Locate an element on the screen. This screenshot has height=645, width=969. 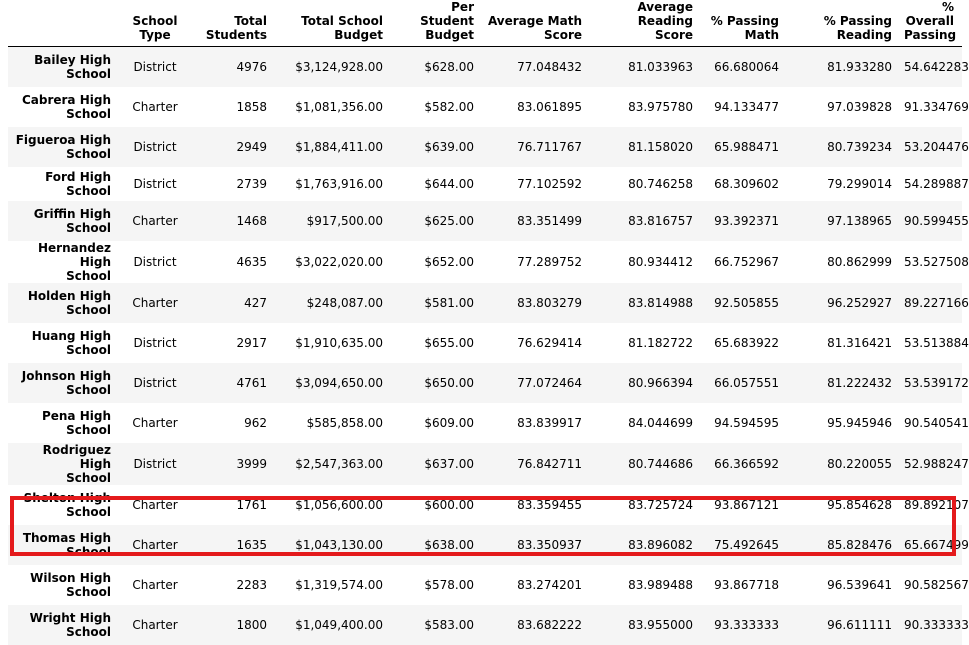
cell-math: 77.048432 is located at coordinates (549, 66).